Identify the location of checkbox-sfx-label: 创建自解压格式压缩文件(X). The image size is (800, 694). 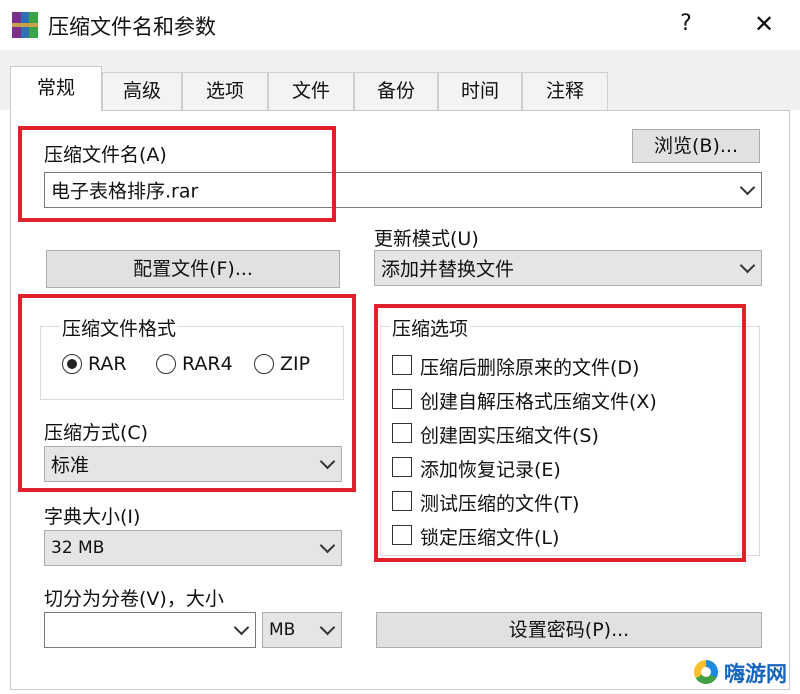
(538, 400).